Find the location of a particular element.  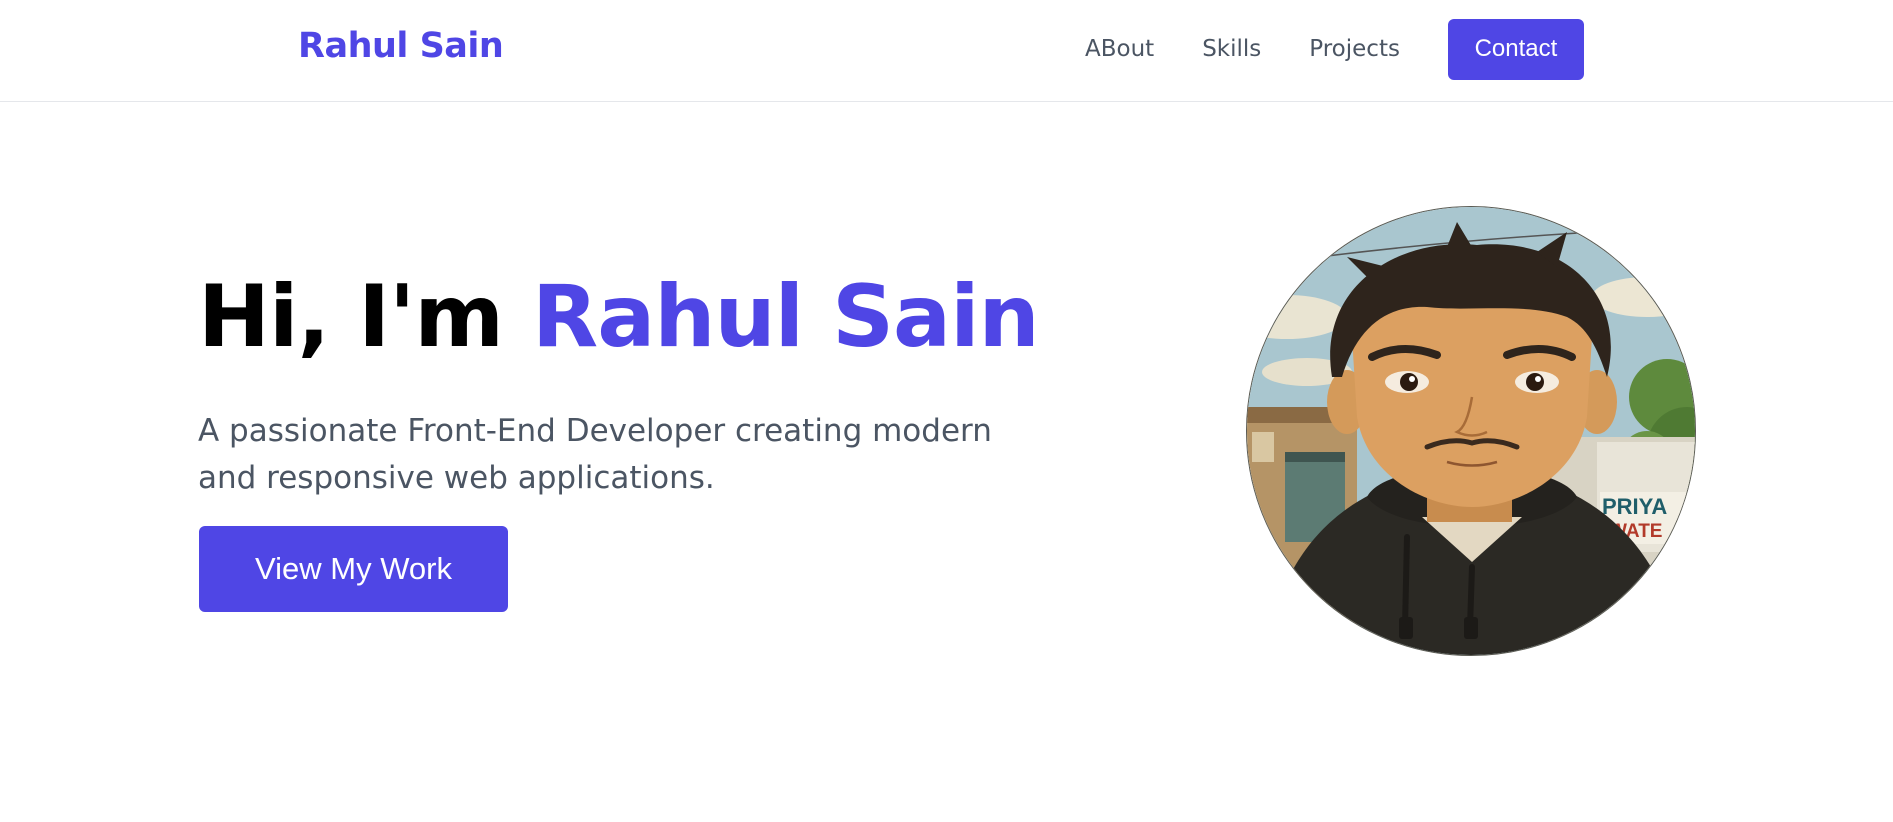

avatar-sign-text-1: PRIYA is located at coordinates (1634, 506).